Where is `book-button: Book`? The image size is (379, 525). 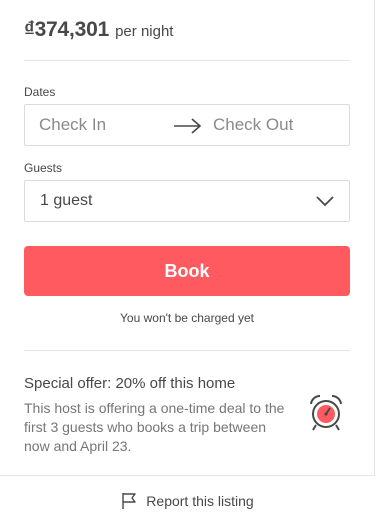 book-button: Book is located at coordinates (187, 271).